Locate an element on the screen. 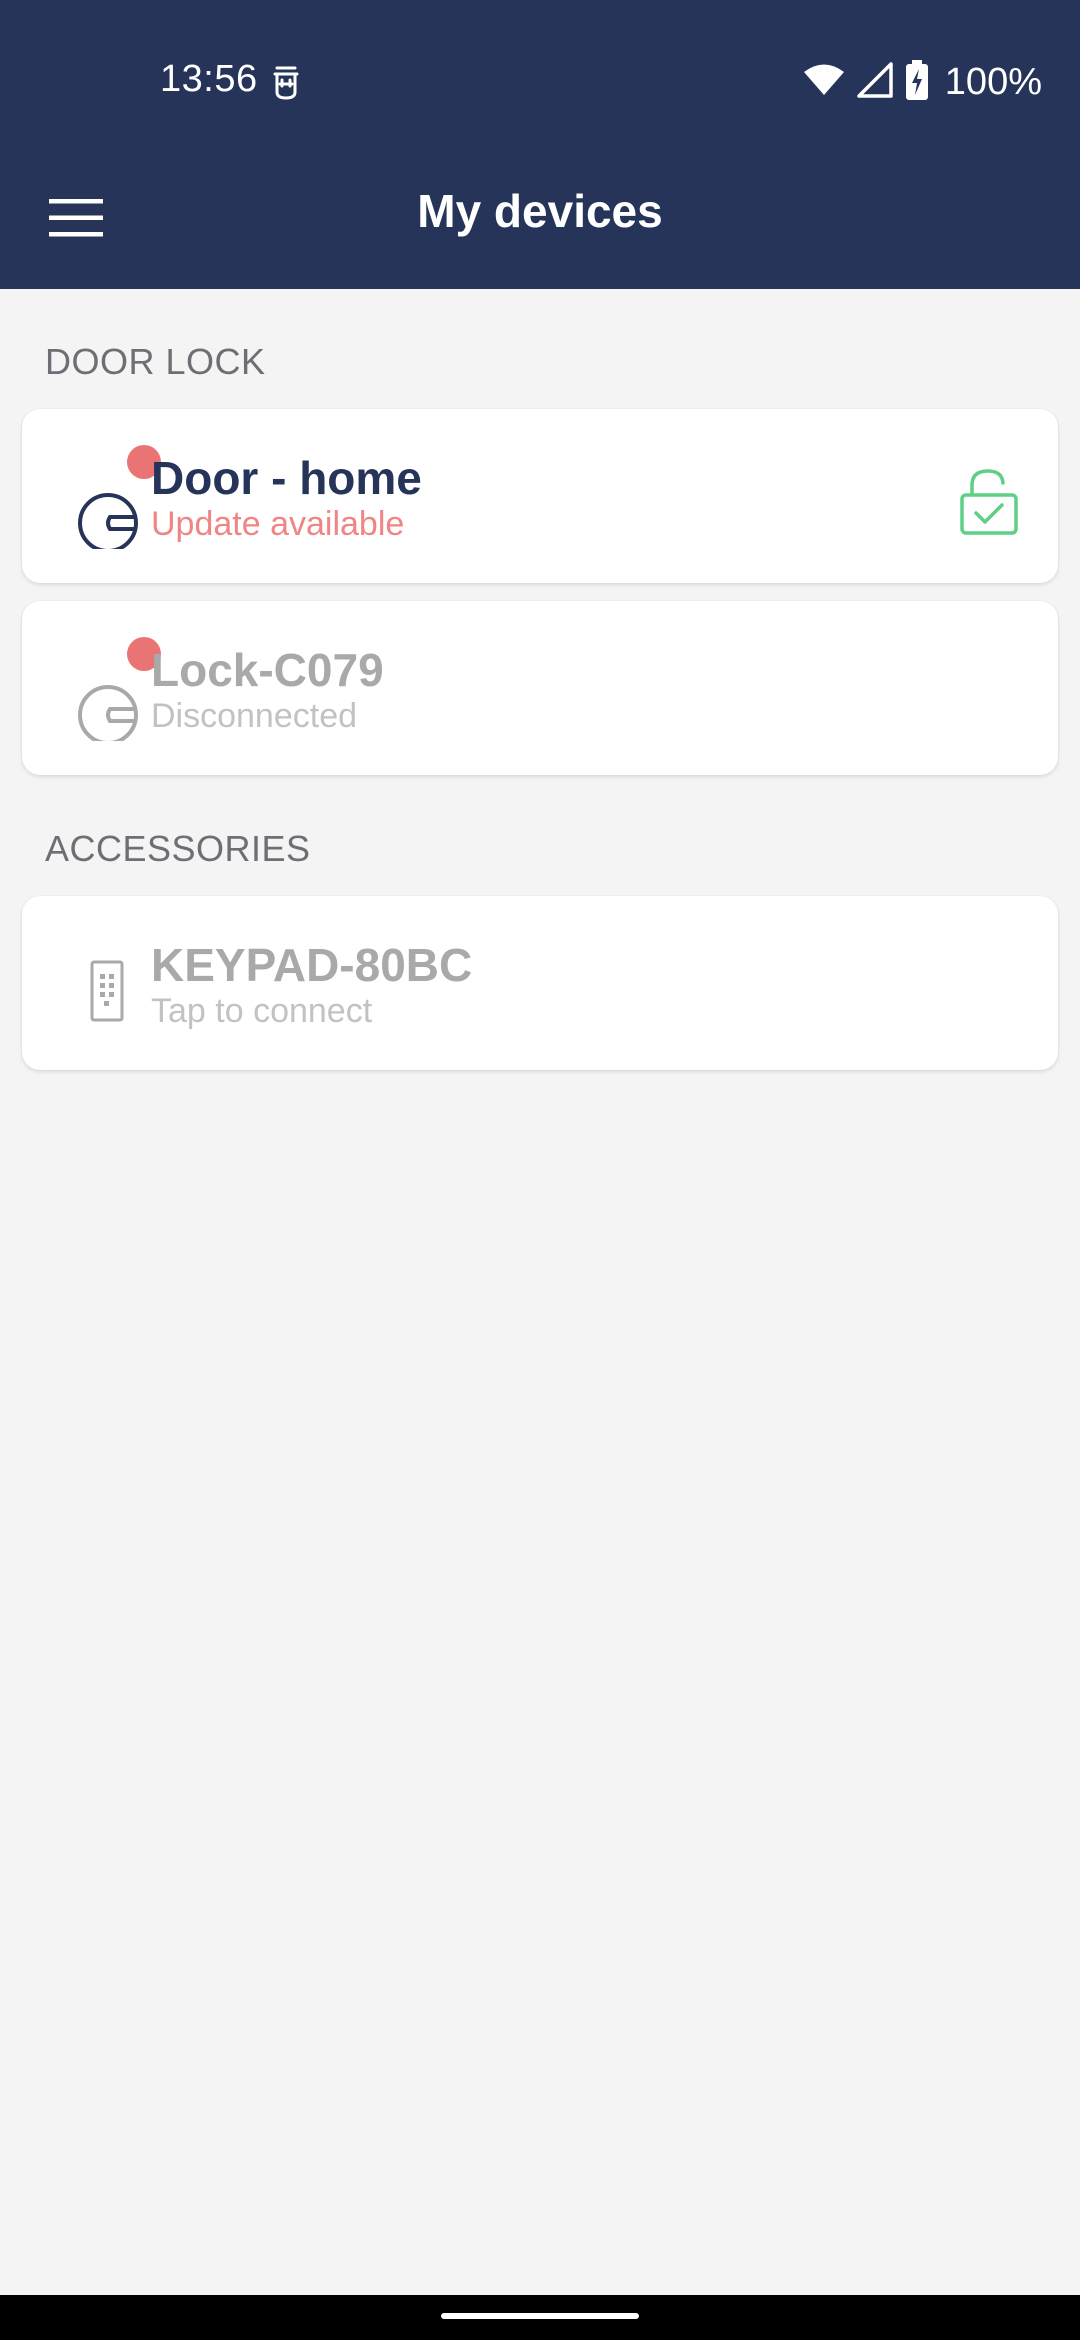 The height and width of the screenshot is (2340, 1080). section-label-accessories: ACCESSORIES is located at coordinates (178, 848).